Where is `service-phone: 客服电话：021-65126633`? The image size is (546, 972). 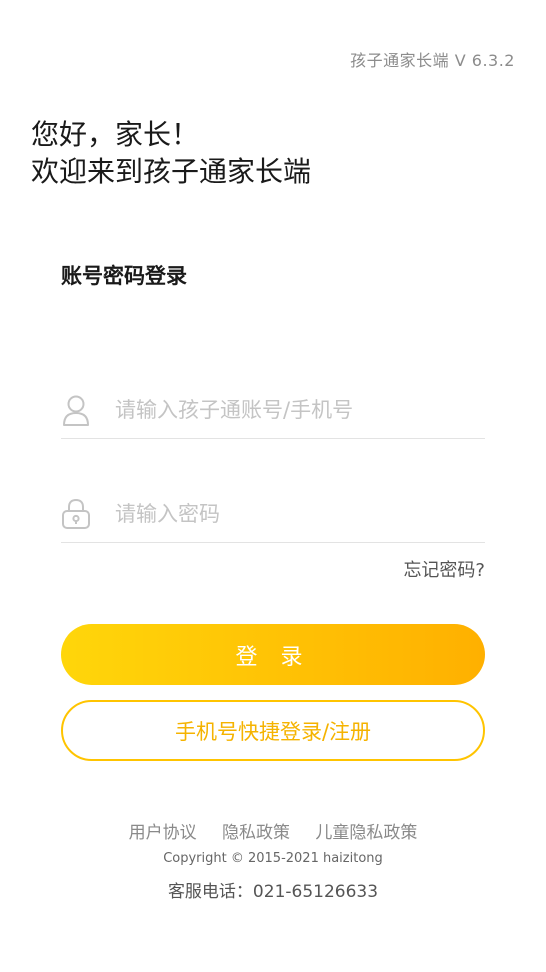 service-phone: 客服电话：021-65126633 is located at coordinates (273, 892).